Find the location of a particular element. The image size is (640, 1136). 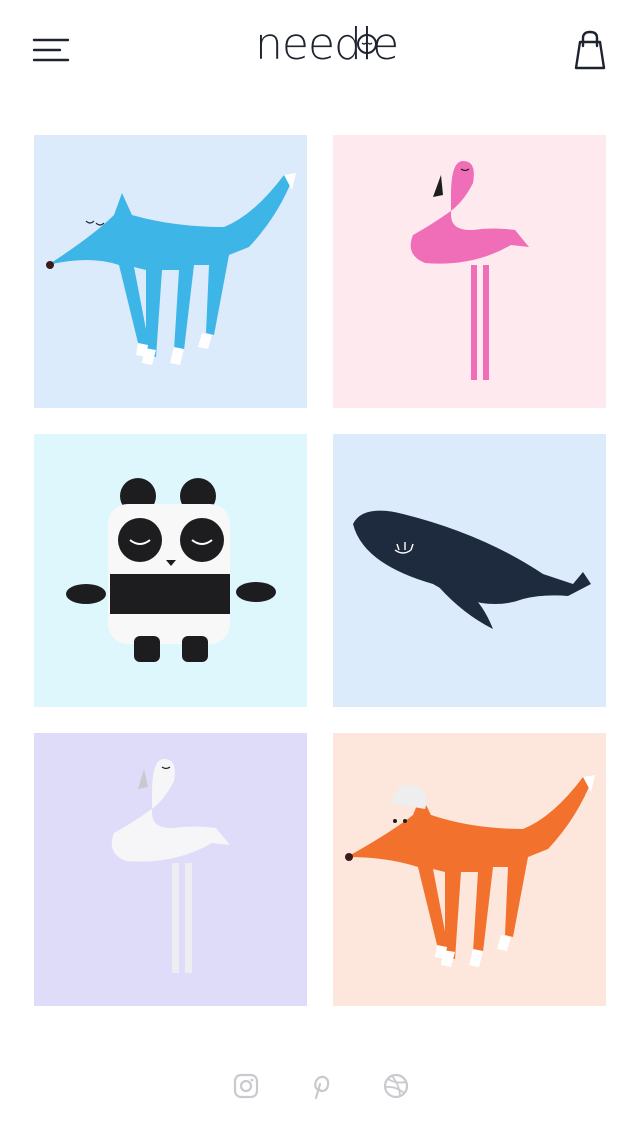

social-links is located at coordinates (320, 1086).